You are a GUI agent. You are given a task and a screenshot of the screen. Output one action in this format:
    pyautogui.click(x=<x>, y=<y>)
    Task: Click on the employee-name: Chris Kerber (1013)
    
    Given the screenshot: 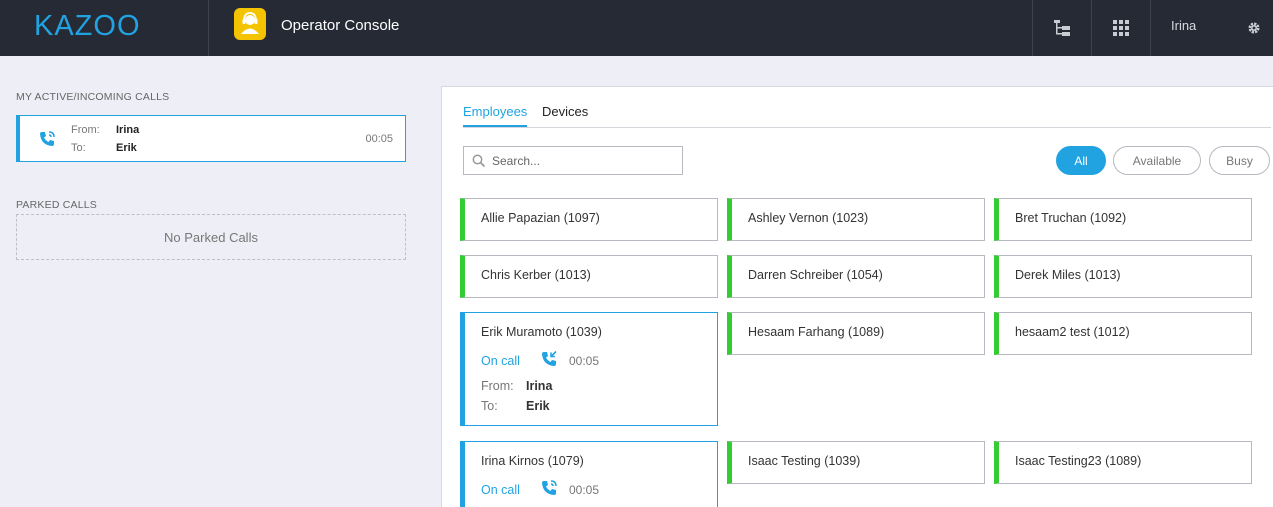 What is the action you would take?
    pyautogui.click(x=536, y=275)
    